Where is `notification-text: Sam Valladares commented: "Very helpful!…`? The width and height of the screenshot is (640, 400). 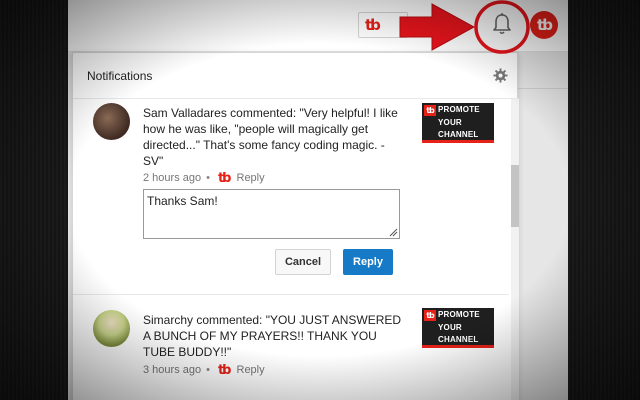
notification-text: Sam Valladares commented: "Very helpful!… is located at coordinates (270, 137).